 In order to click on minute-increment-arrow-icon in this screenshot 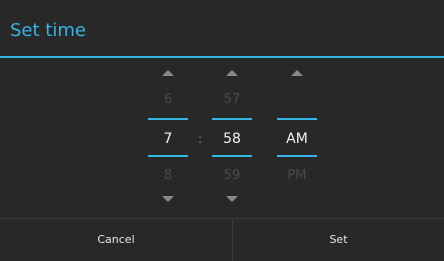, I will do `click(232, 73)`.